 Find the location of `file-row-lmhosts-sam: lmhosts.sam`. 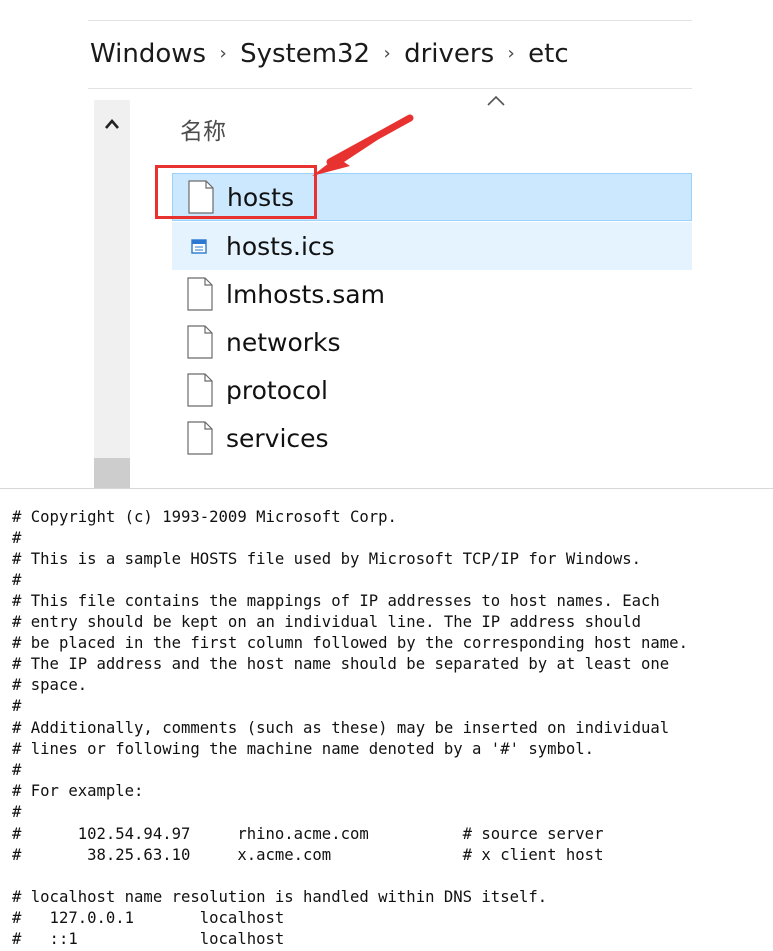

file-row-lmhosts-sam: lmhosts.sam is located at coordinates (432, 294).